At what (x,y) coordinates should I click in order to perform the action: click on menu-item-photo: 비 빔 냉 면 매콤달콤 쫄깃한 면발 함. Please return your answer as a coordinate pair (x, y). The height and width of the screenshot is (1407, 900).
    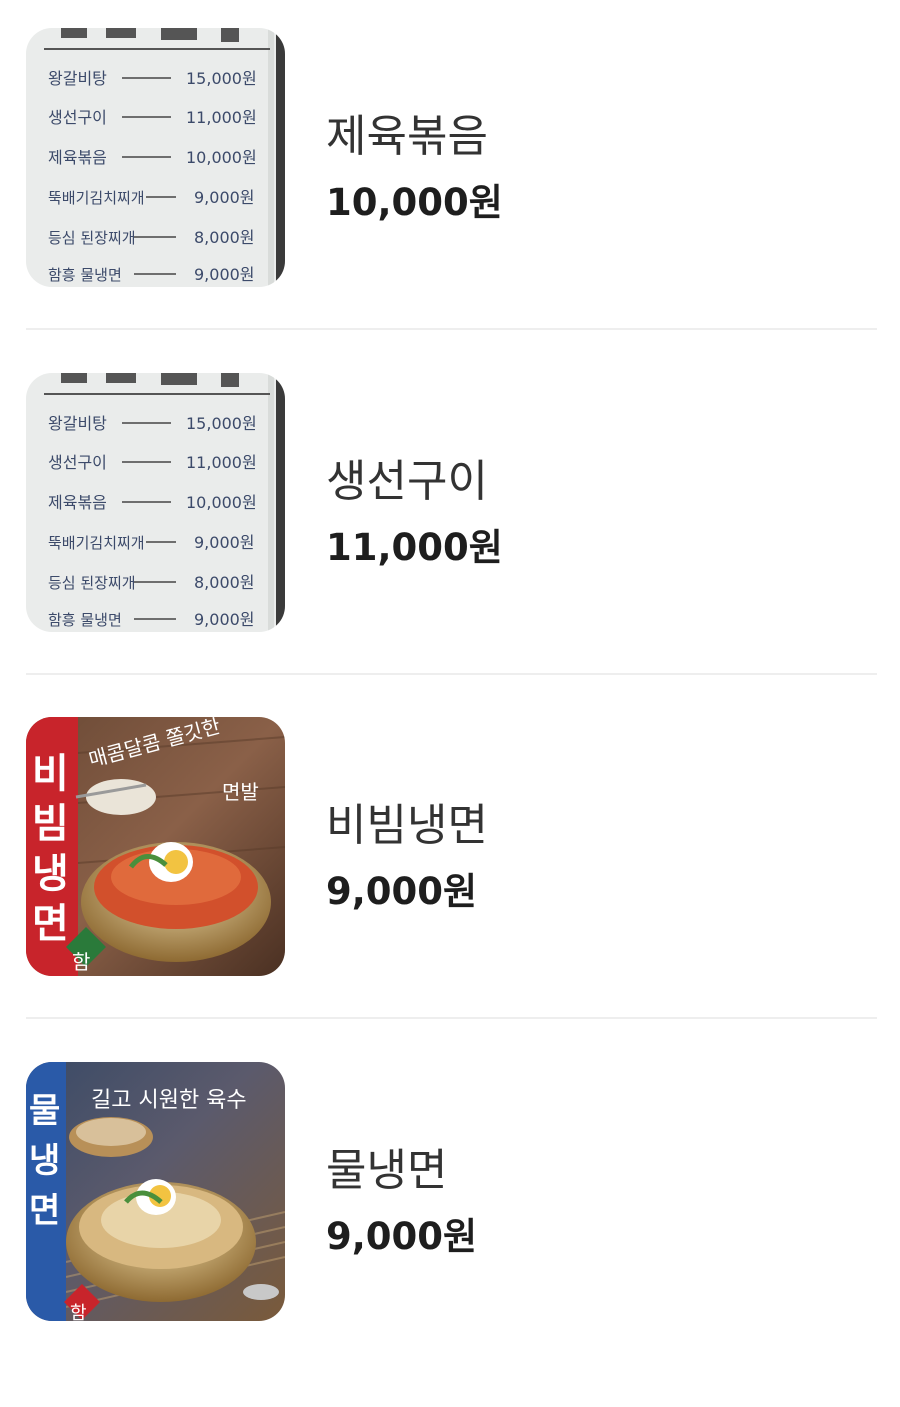
    Looking at the image, I should click on (155, 846).